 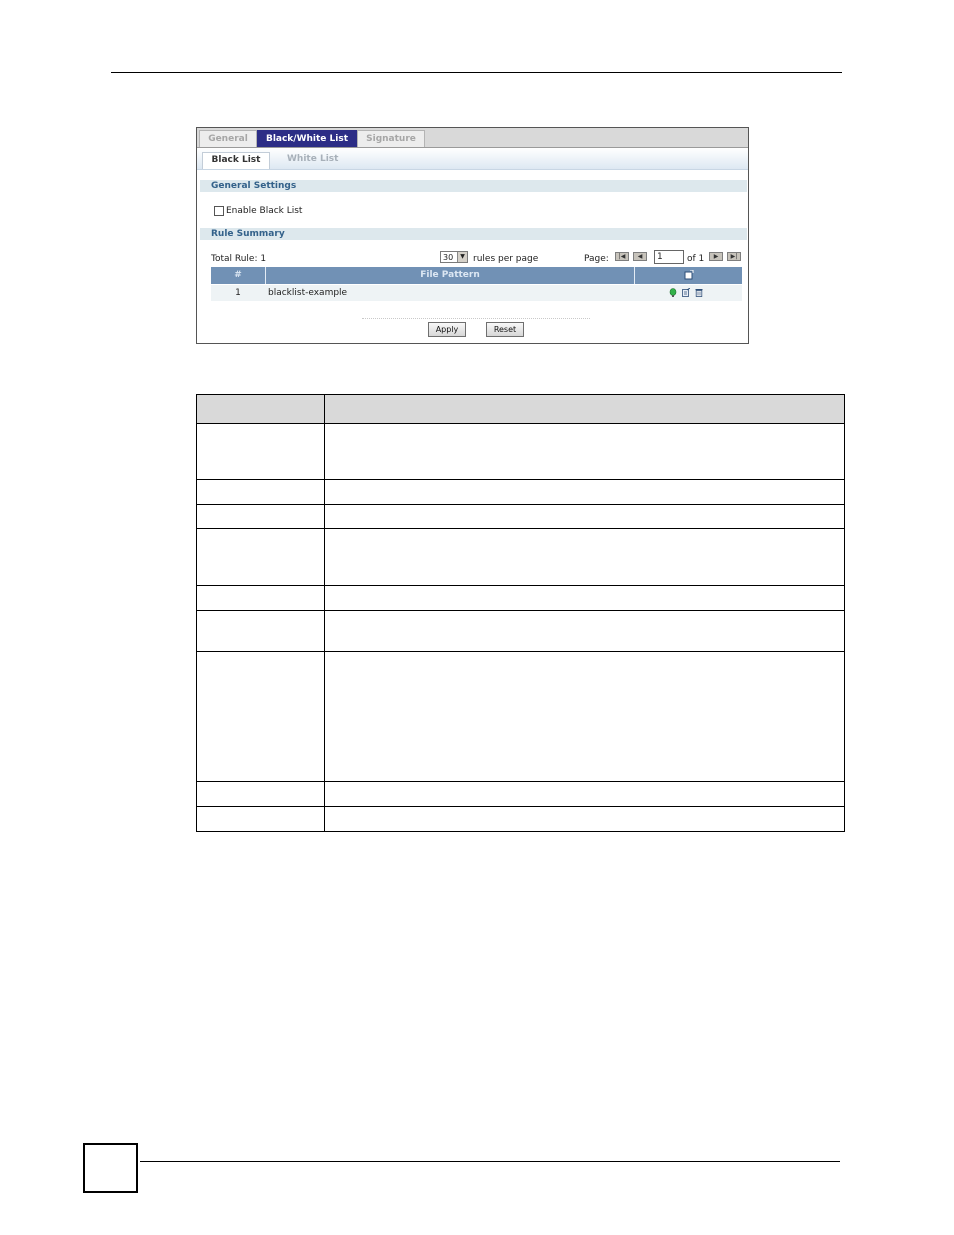 I want to click on total-rule-label: Total Rule: 1, so click(x=239, y=259).